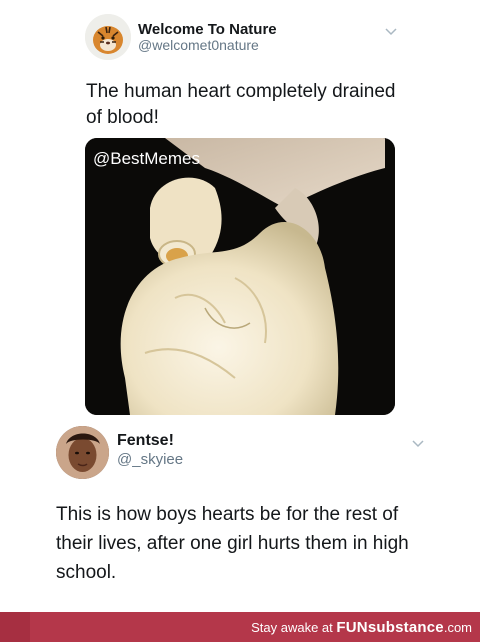 Image resolution: width=480 pixels, height=642 pixels. What do you see at coordinates (457, 627) in the screenshot?
I see `footer-suffix: .com` at bounding box center [457, 627].